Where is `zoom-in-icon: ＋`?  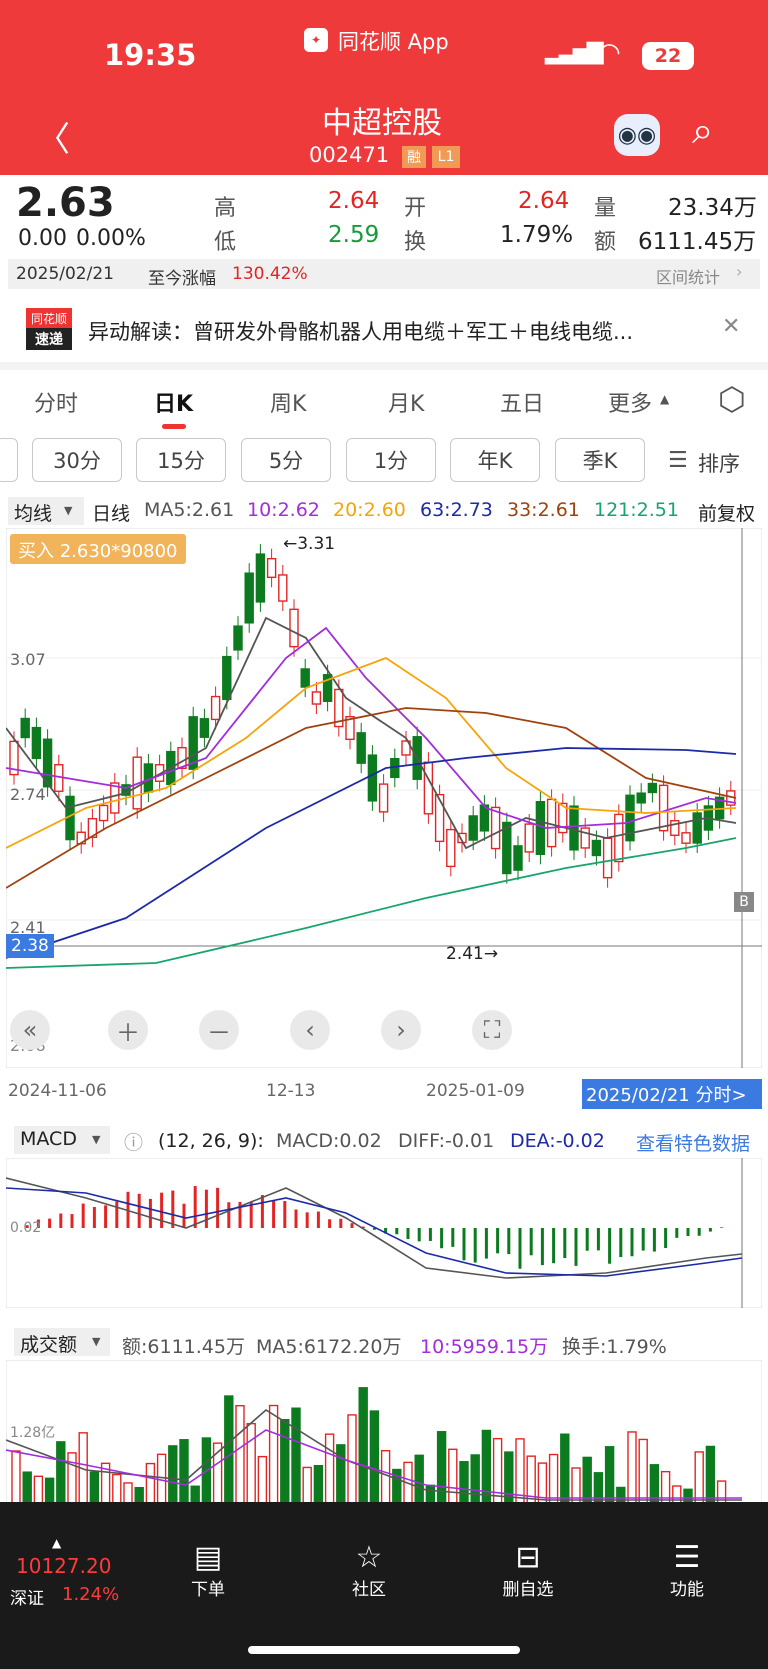
zoom-in-icon: ＋ is located at coordinates (128, 1030).